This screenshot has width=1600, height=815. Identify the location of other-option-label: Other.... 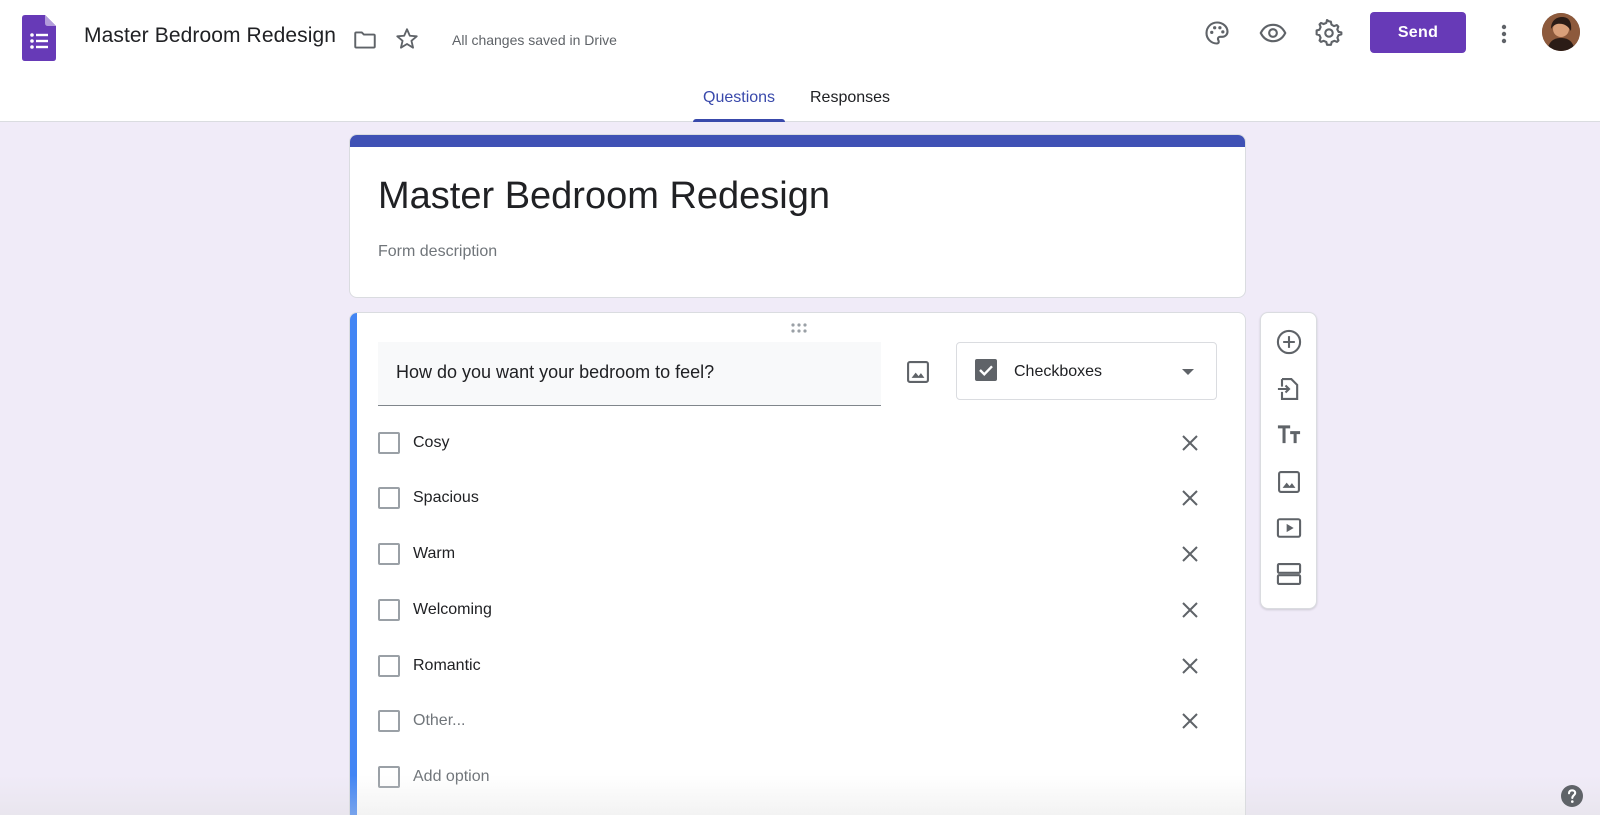
(439, 721).